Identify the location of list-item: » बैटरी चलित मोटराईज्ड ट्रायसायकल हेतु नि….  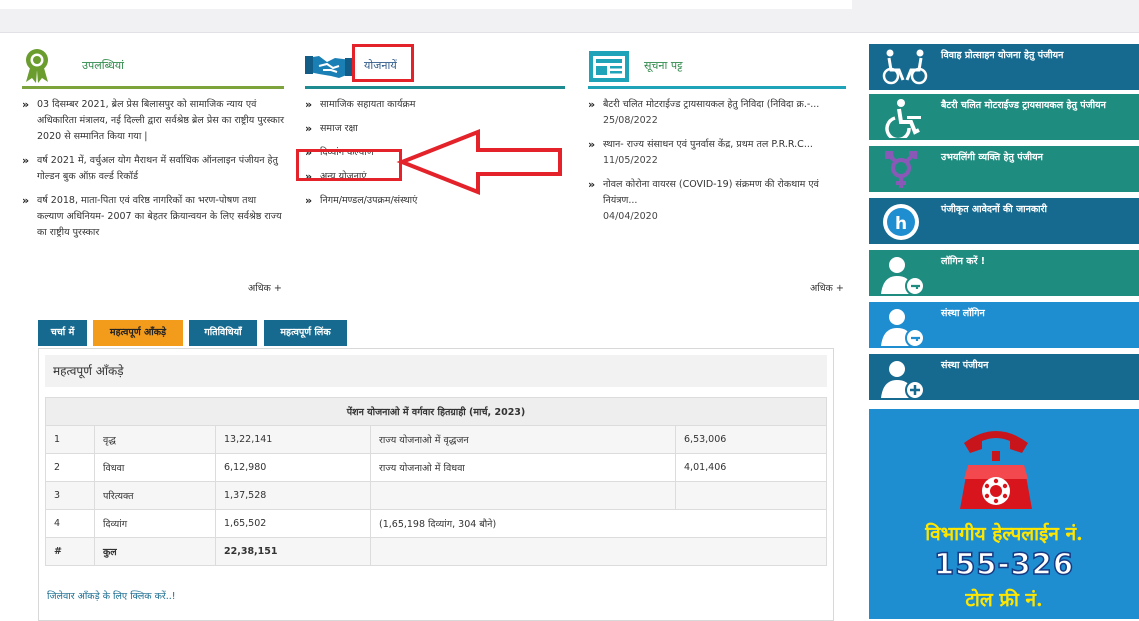
(717, 113).